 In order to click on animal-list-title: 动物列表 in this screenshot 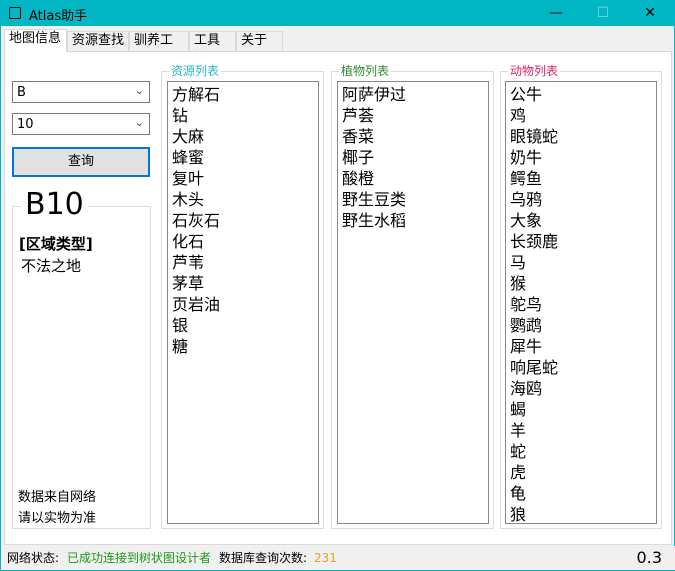, I will do `click(534, 71)`.